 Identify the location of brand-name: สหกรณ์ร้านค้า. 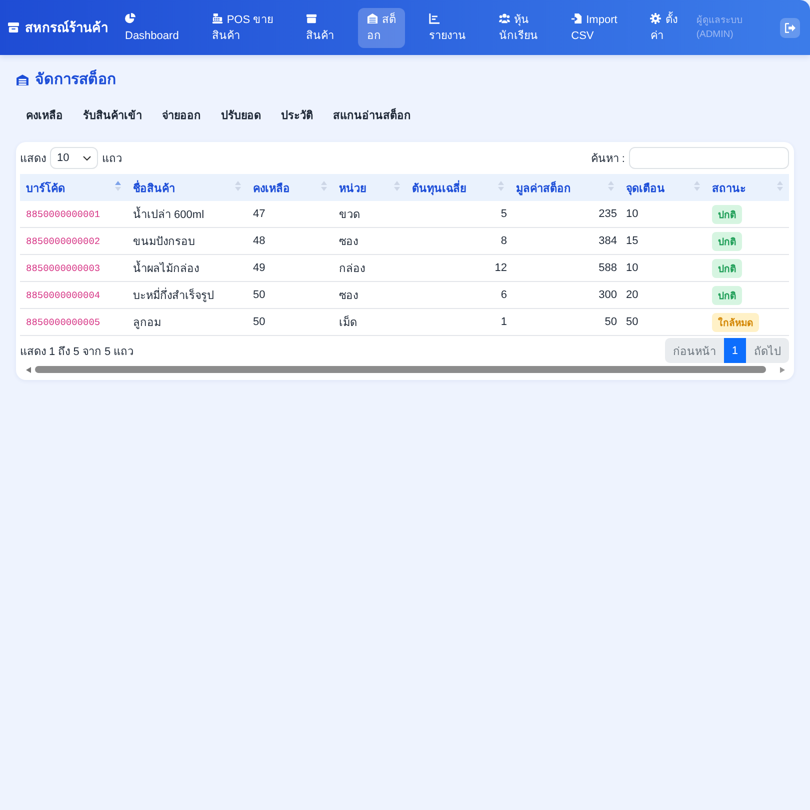
(66, 28).